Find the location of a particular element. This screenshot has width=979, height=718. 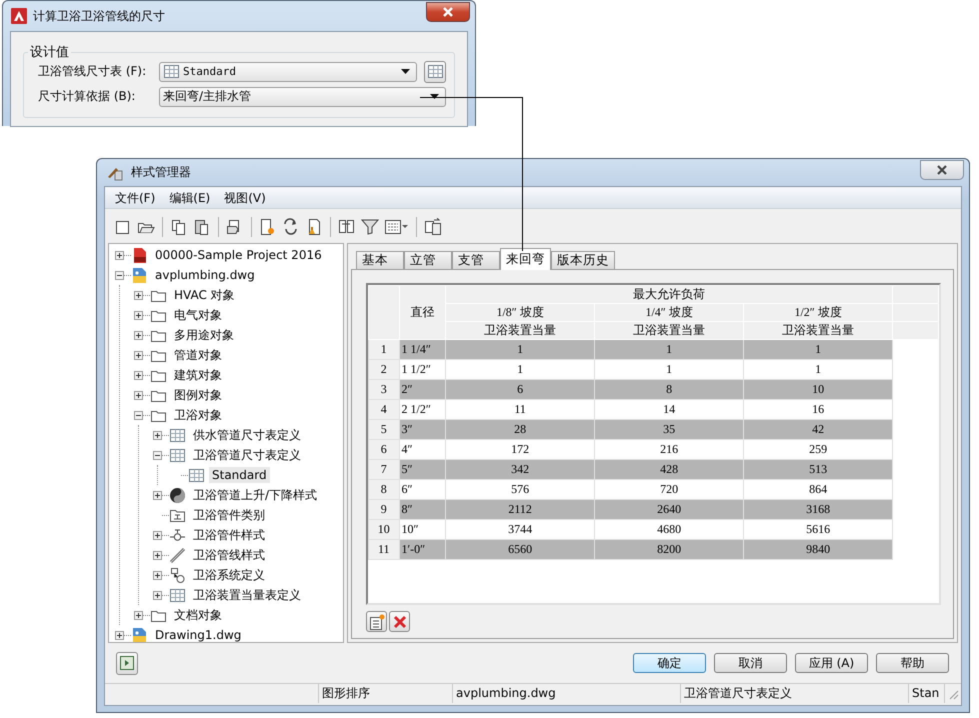

view-list-icon is located at coordinates (396, 227).